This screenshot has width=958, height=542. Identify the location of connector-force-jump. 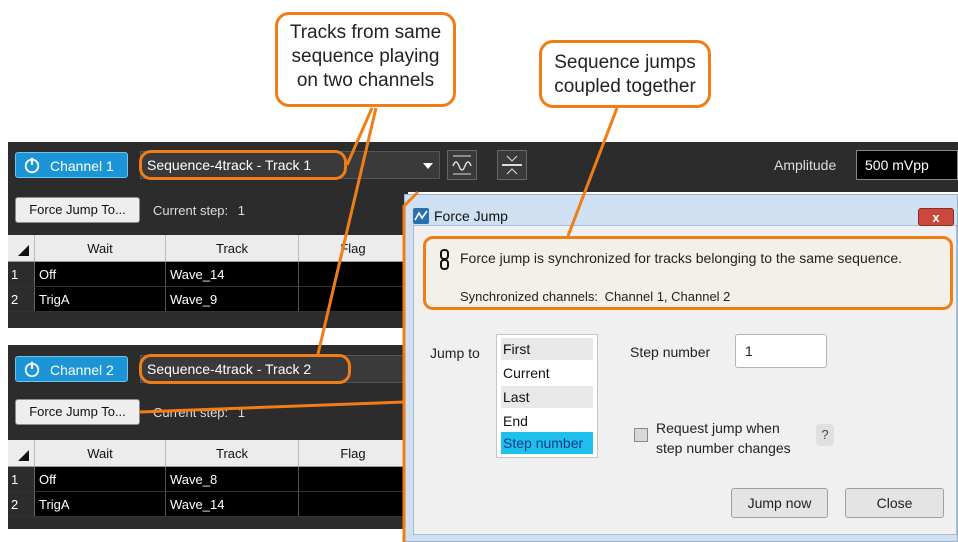
(272, 407).